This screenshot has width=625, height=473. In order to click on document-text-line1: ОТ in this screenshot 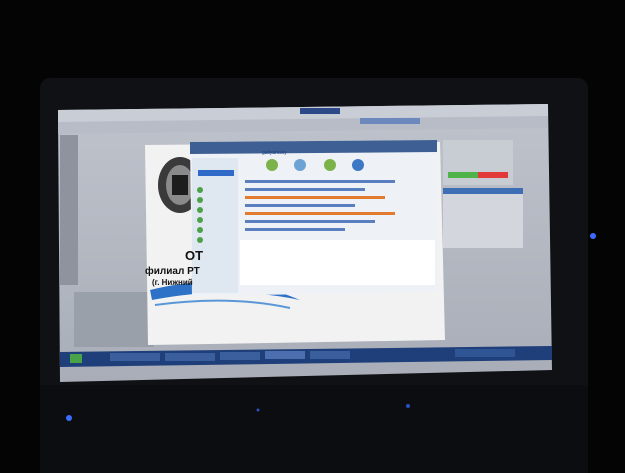, I will do `click(194, 255)`.